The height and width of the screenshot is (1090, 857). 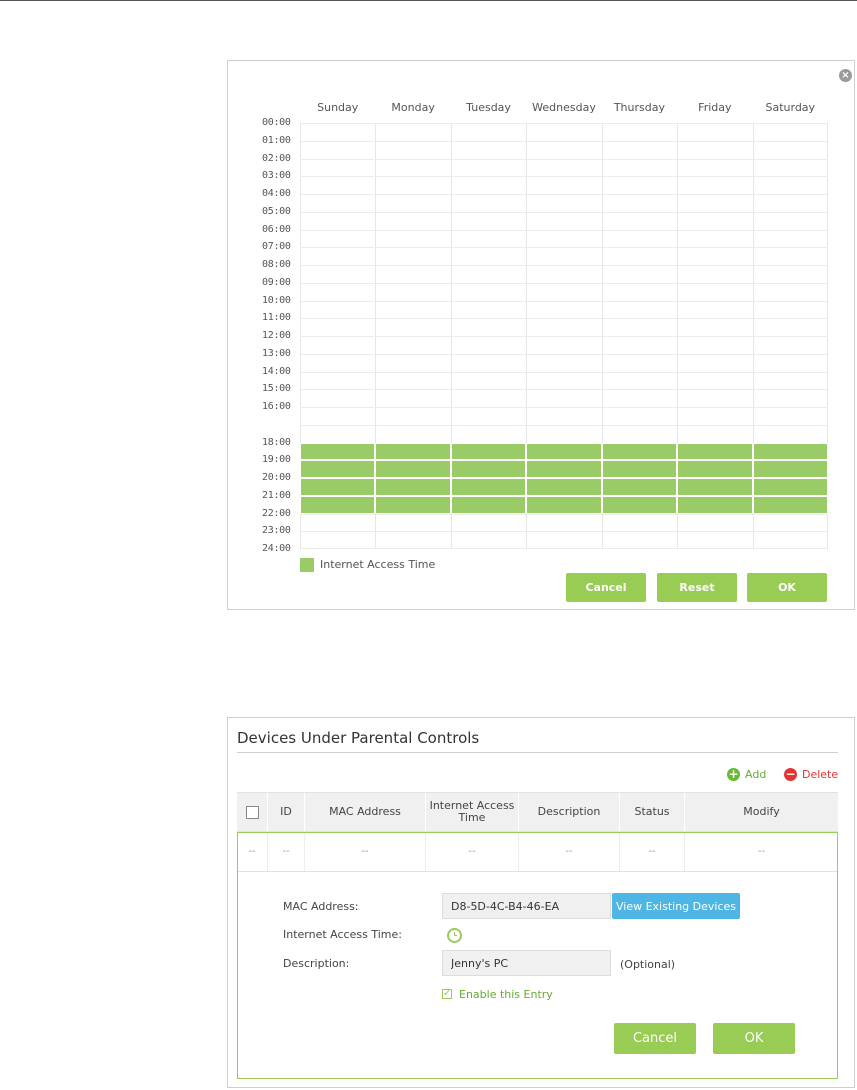 I want to click on day-header-wednesday: Wednesday, so click(x=564, y=107).